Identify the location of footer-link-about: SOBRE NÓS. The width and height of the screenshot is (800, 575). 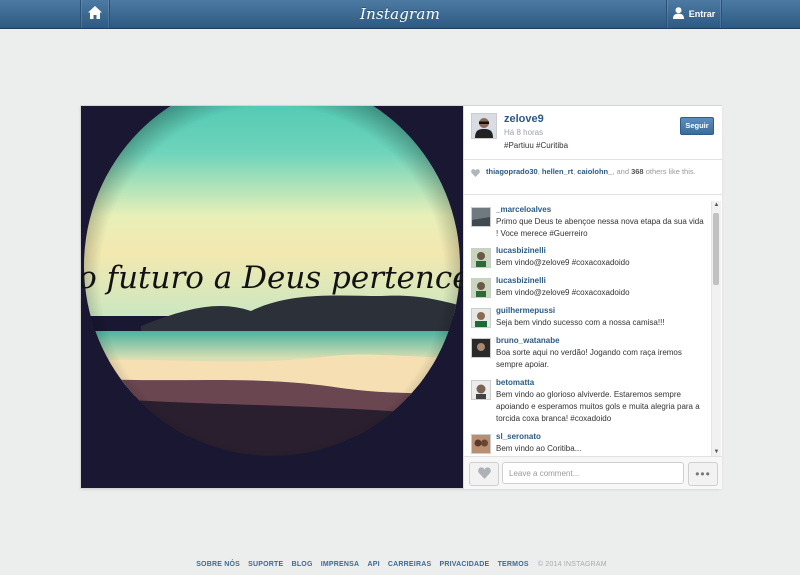
(218, 564).